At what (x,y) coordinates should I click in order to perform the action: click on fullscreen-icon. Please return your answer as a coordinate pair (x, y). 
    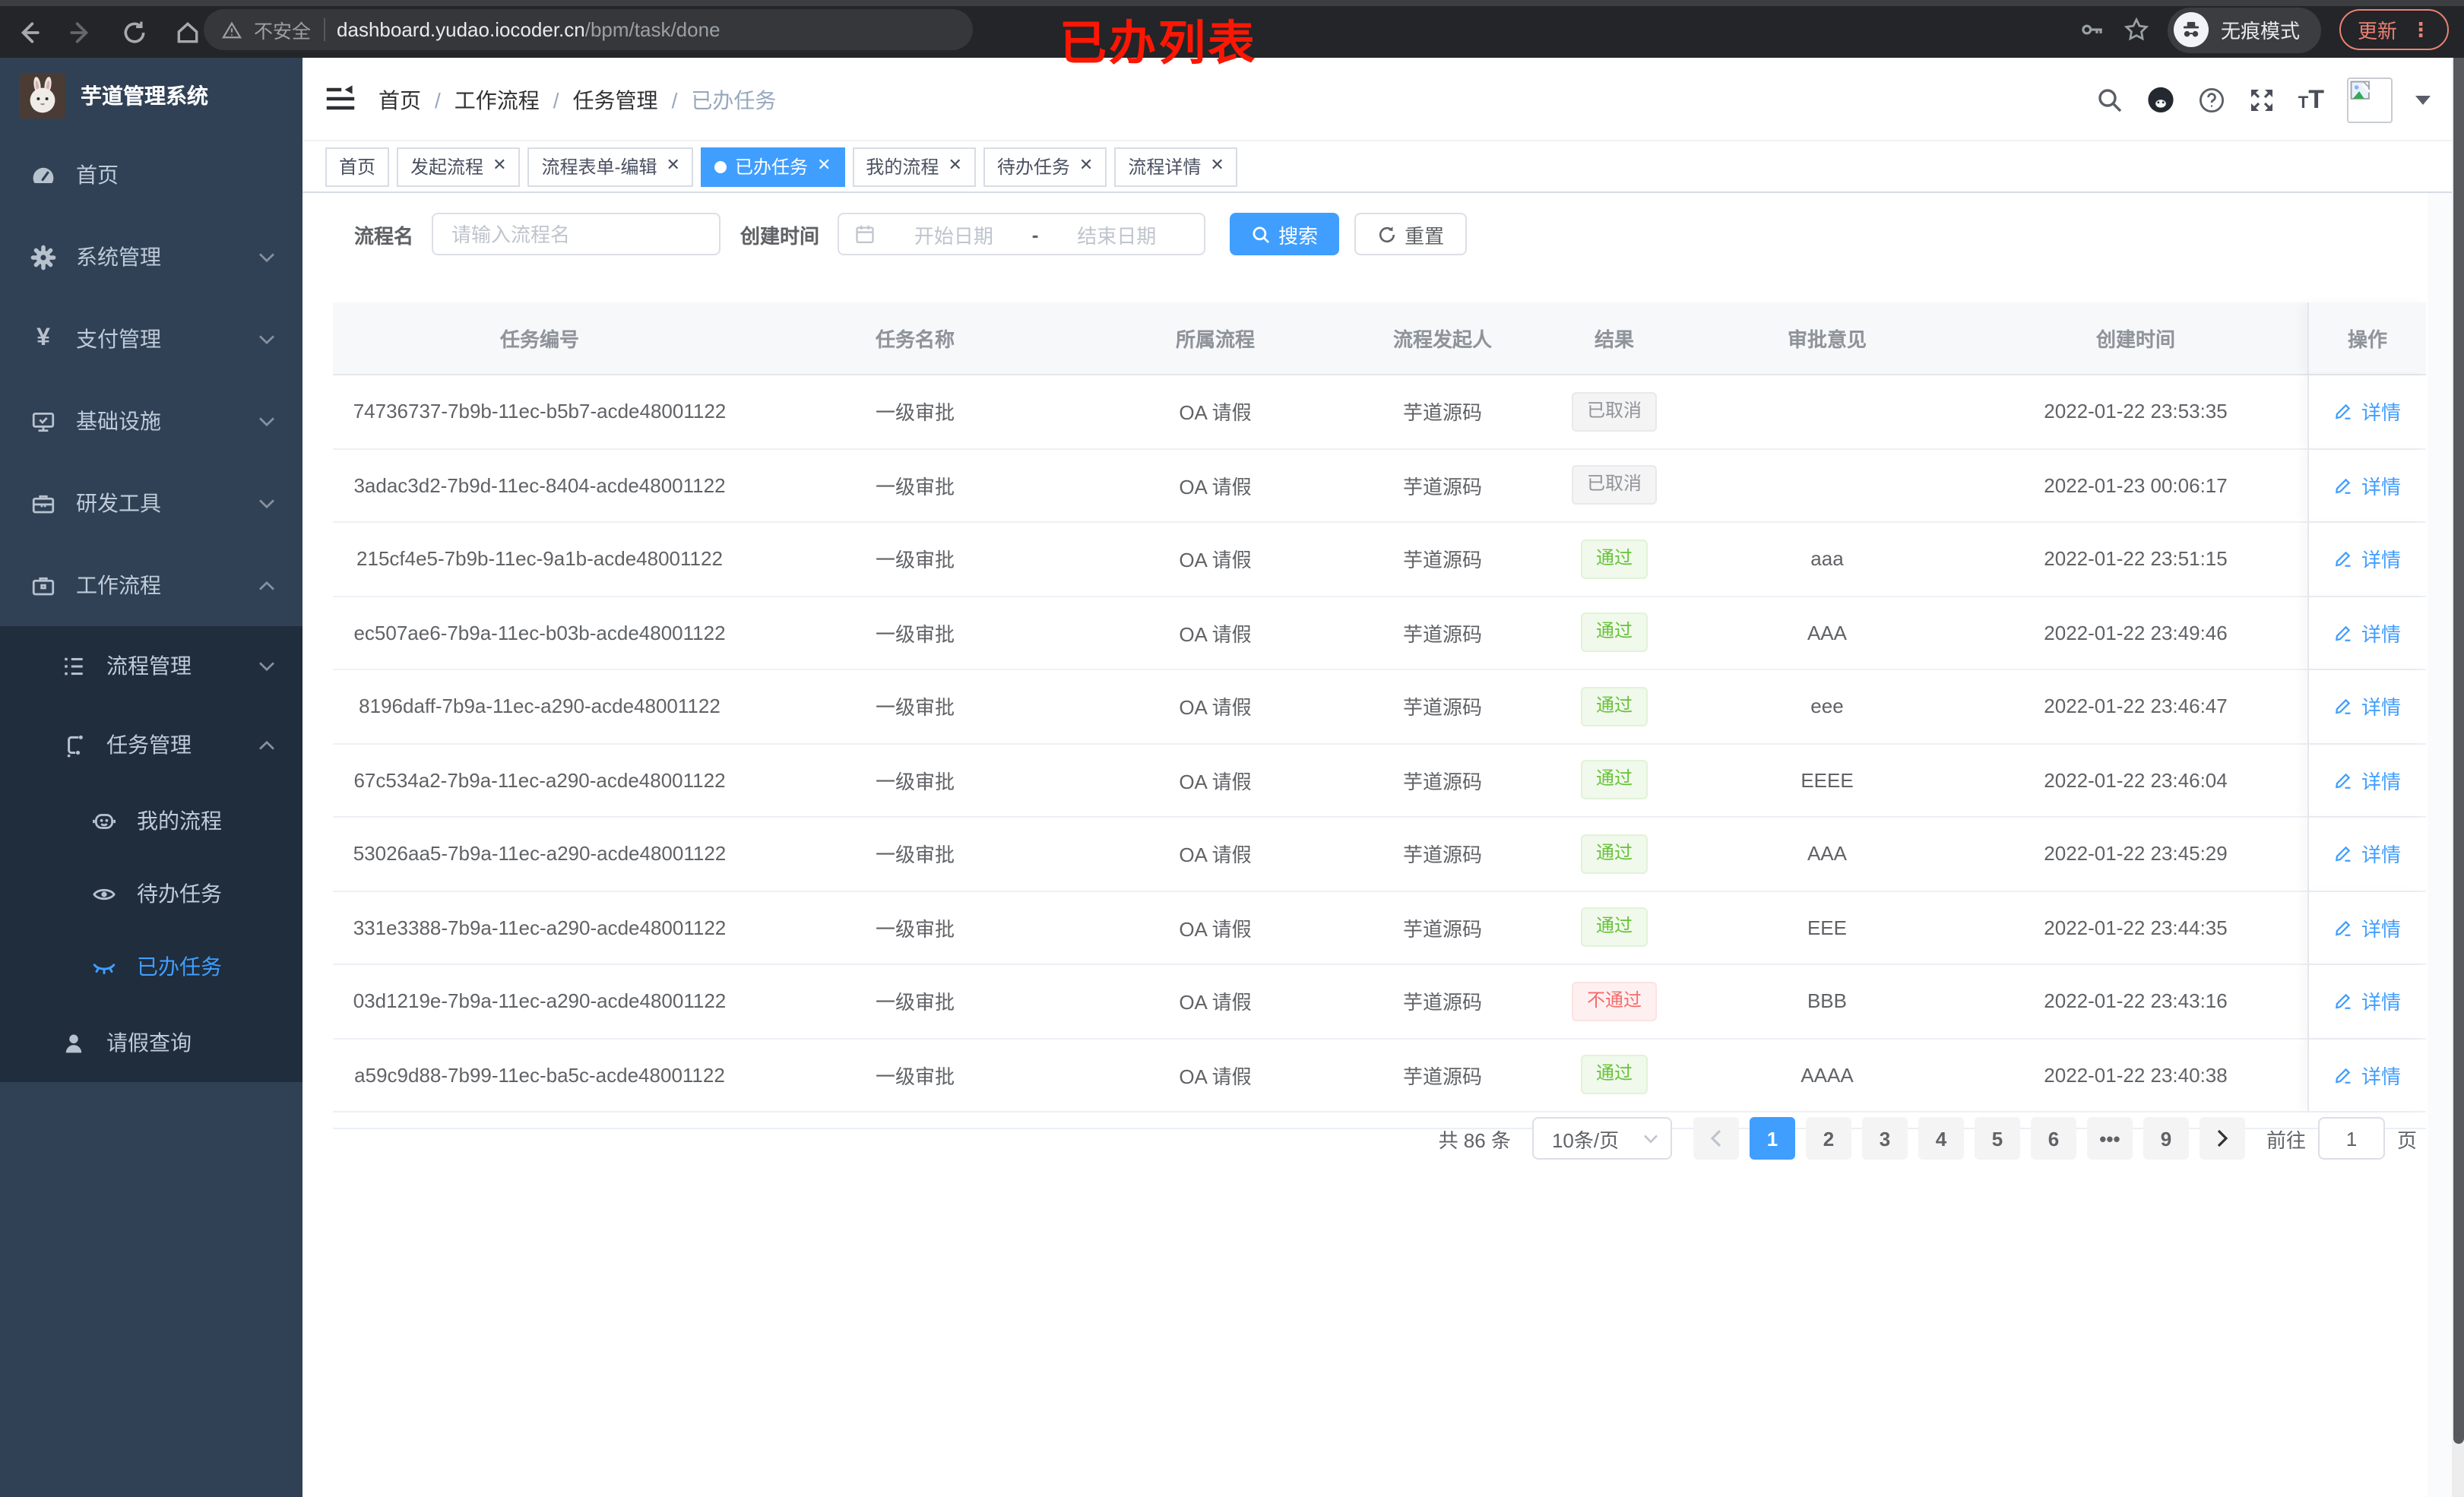
    Looking at the image, I should click on (2262, 99).